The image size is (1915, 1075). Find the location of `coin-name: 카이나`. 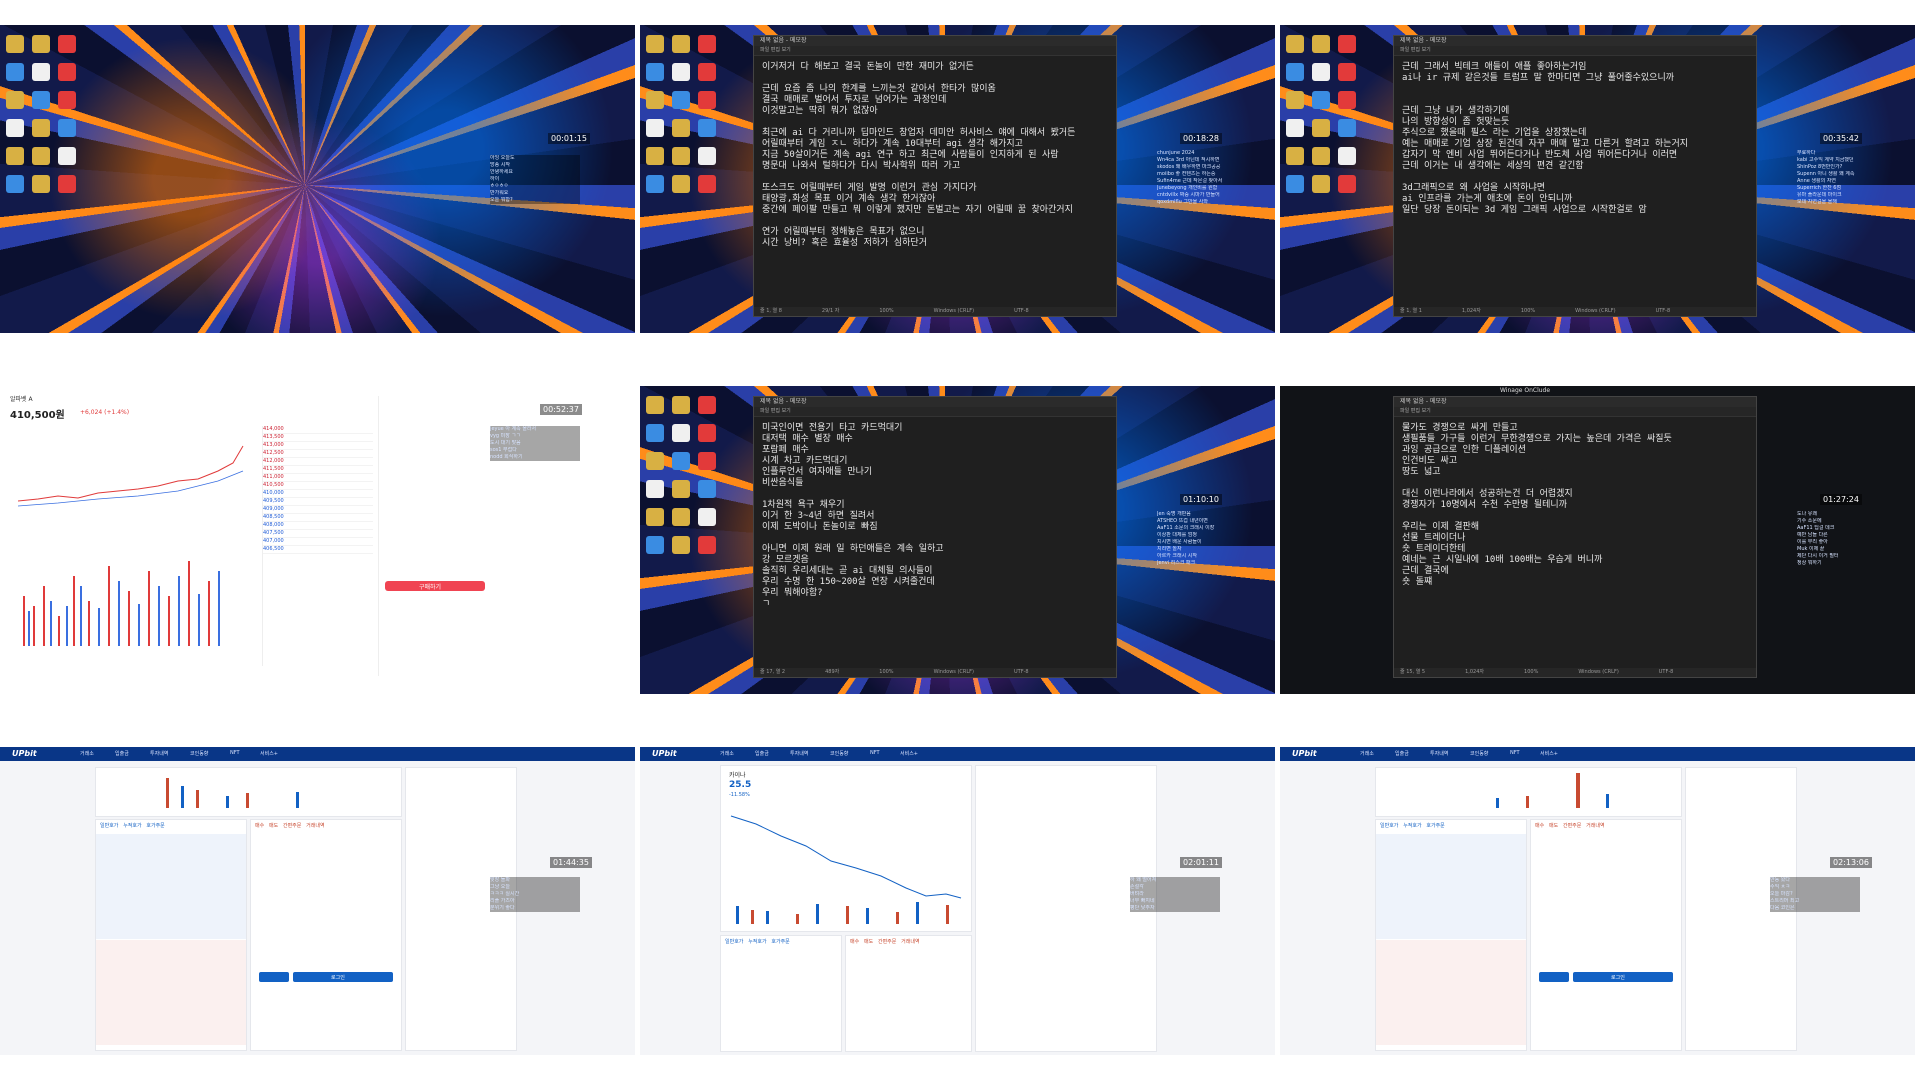

coin-name: 카이나 is located at coordinates (737, 775).